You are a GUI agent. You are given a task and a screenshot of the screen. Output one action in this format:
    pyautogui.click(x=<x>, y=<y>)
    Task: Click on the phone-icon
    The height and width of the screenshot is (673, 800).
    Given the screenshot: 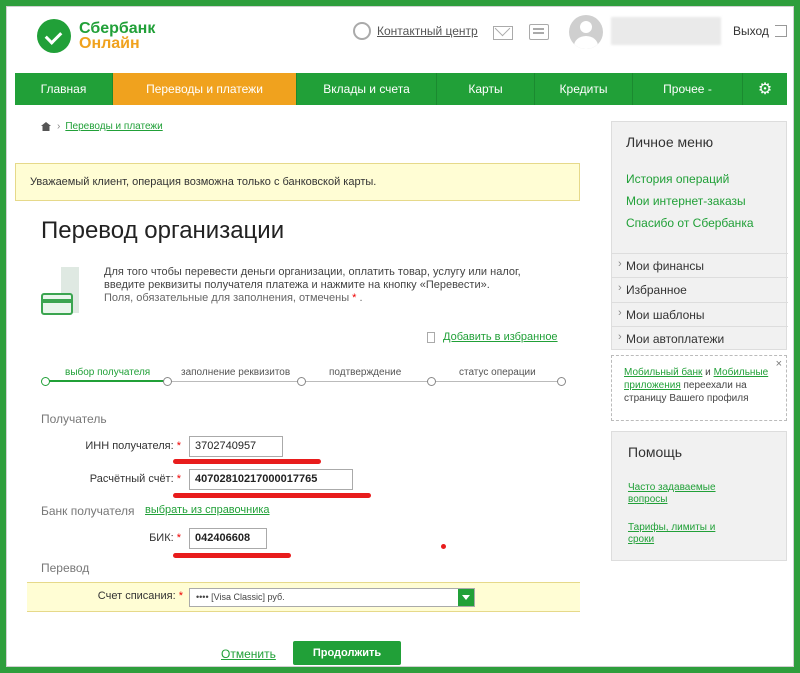 What is the action you would take?
    pyautogui.click(x=362, y=31)
    